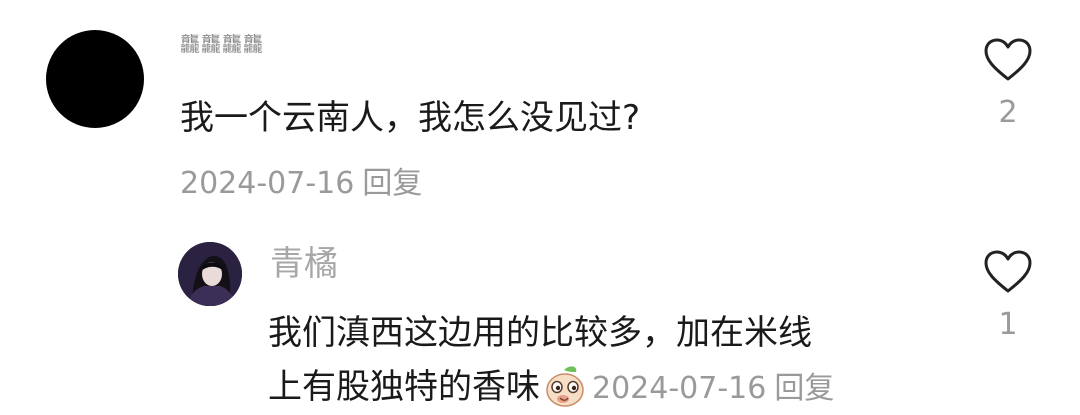 Image resolution: width=1080 pixels, height=415 pixels. Describe the element at coordinates (1008, 83) in the screenshot. I see `like-block: 2` at that location.